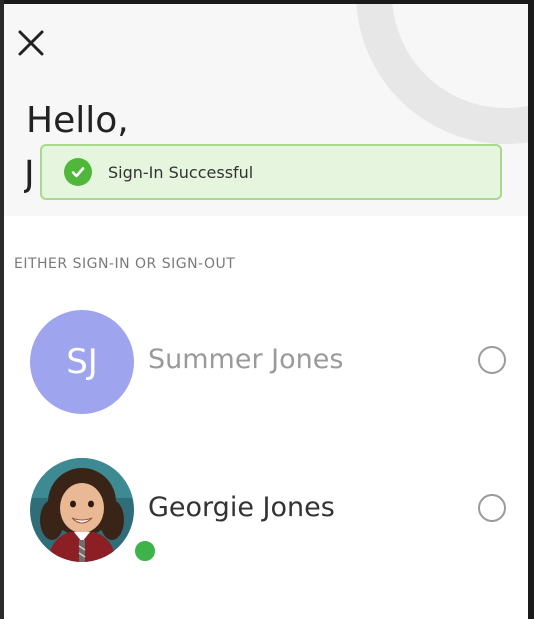  What do you see at coordinates (145, 551) in the screenshot?
I see `online-status-dot` at bounding box center [145, 551].